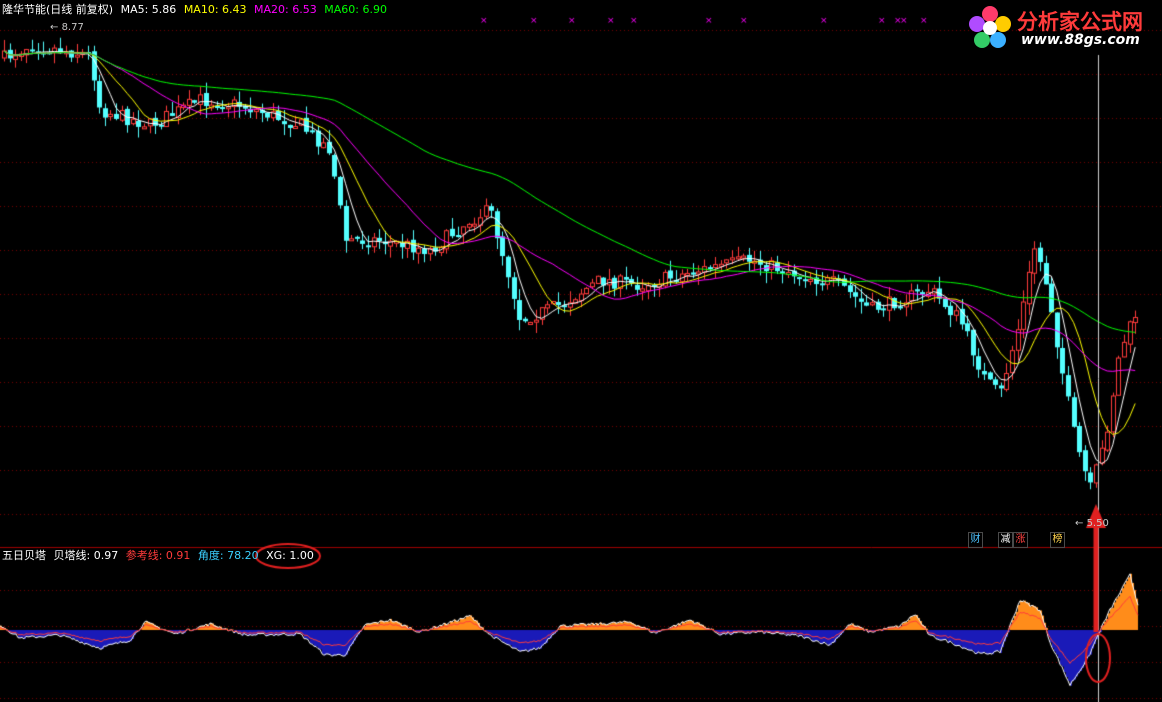  I want to click on logo-url: www.88gs.com, so click(1080, 40).